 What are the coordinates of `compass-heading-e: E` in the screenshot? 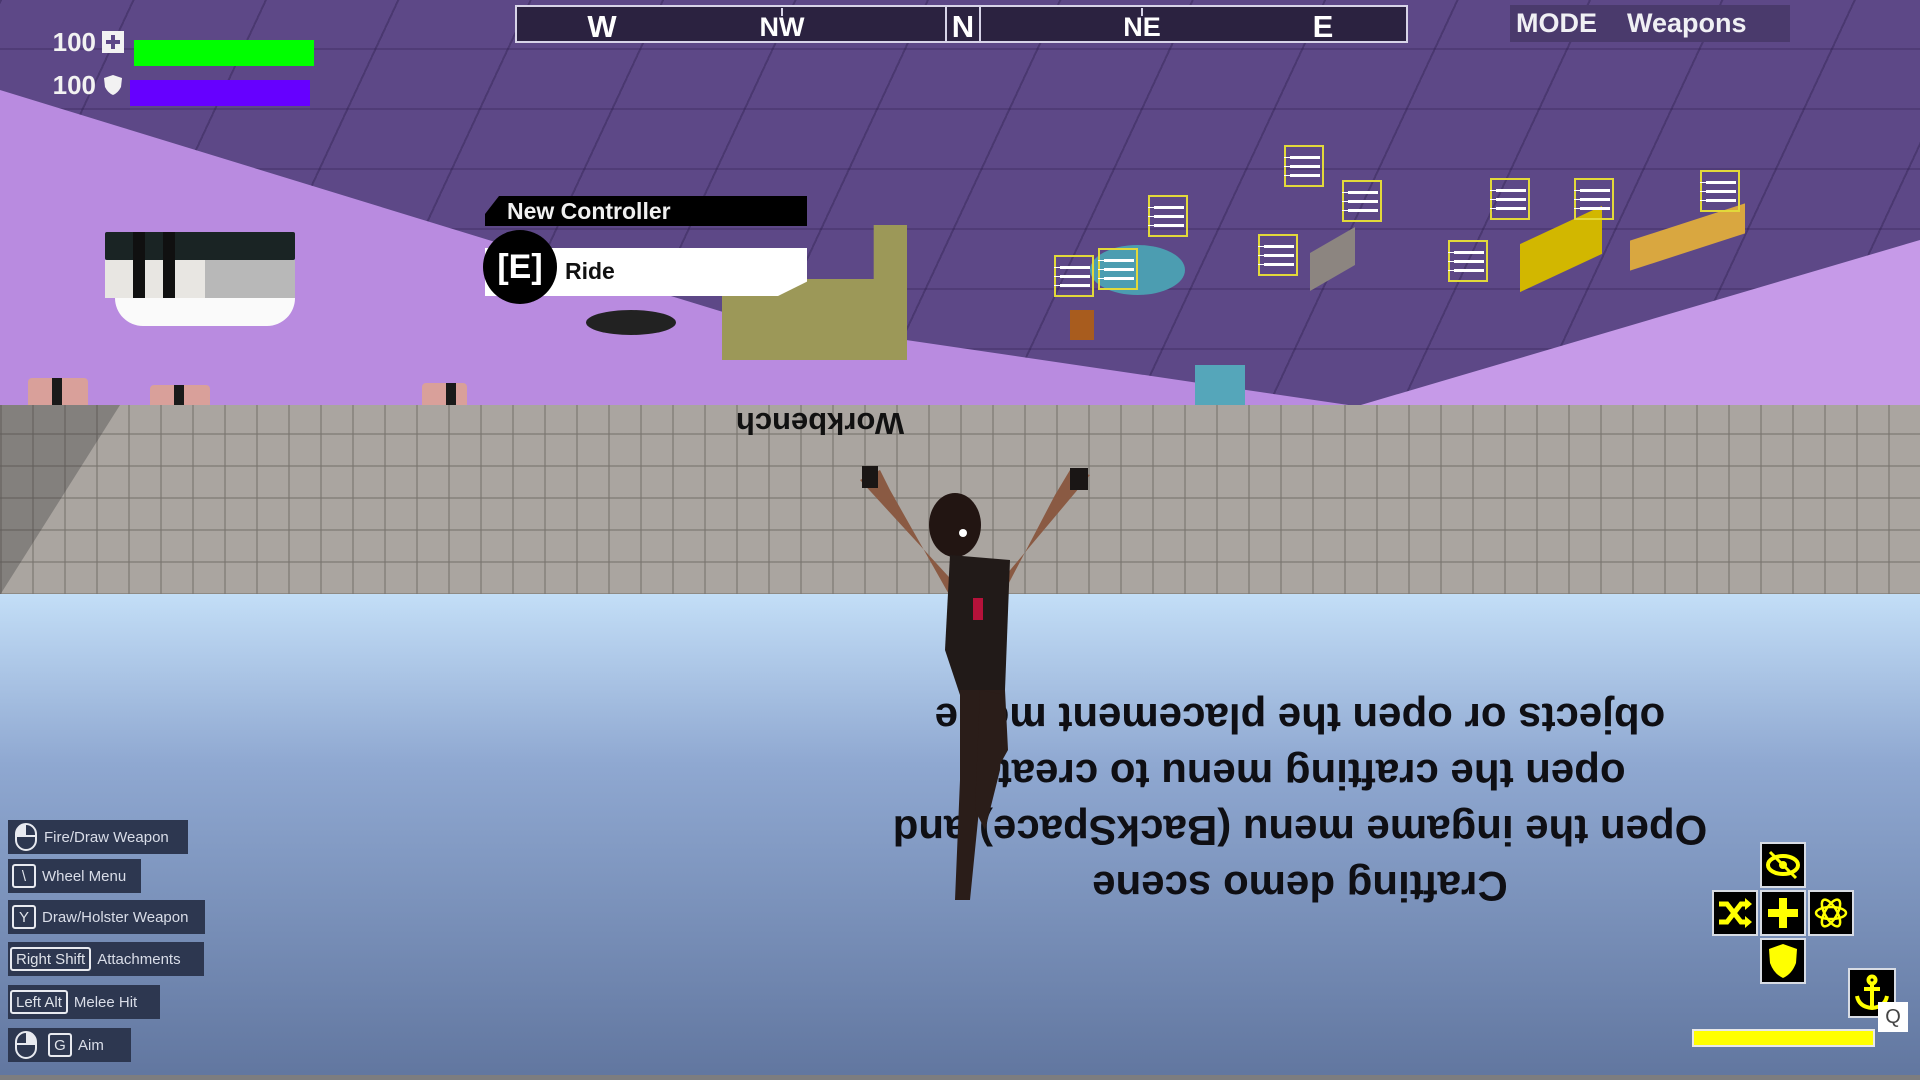 It's located at (1323, 26).